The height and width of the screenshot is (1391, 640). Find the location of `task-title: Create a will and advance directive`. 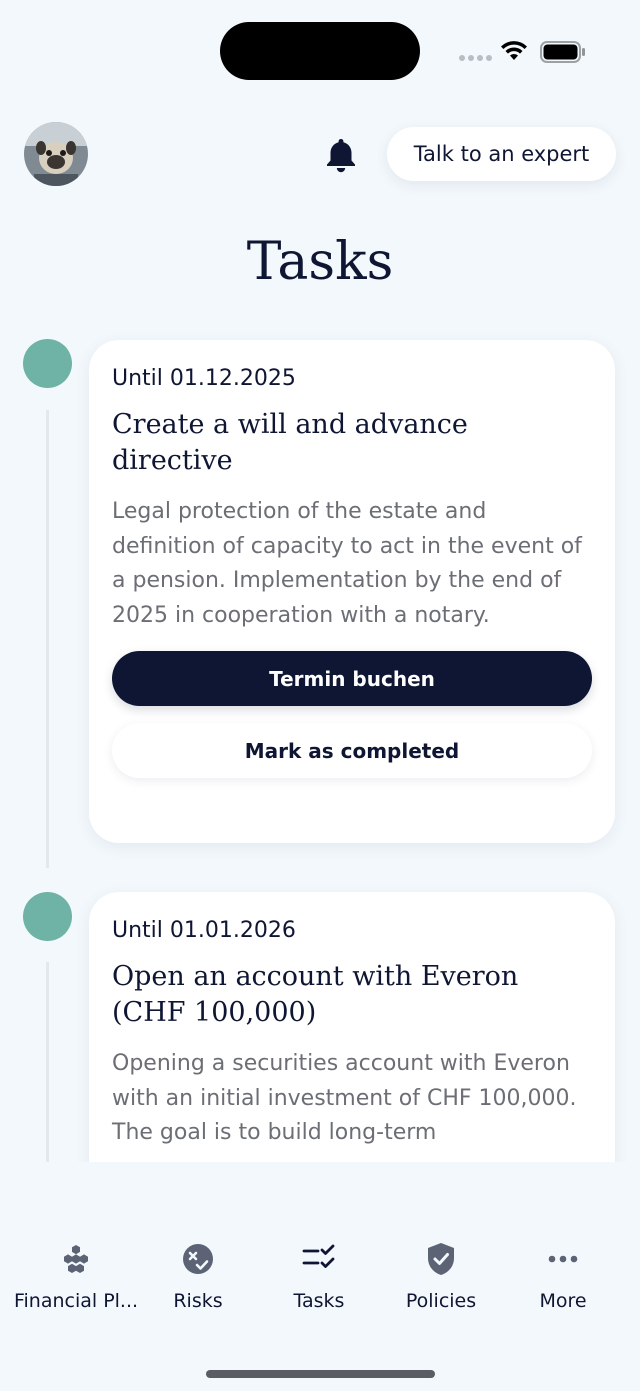

task-title: Create a will and advance directive is located at coordinates (290, 442).